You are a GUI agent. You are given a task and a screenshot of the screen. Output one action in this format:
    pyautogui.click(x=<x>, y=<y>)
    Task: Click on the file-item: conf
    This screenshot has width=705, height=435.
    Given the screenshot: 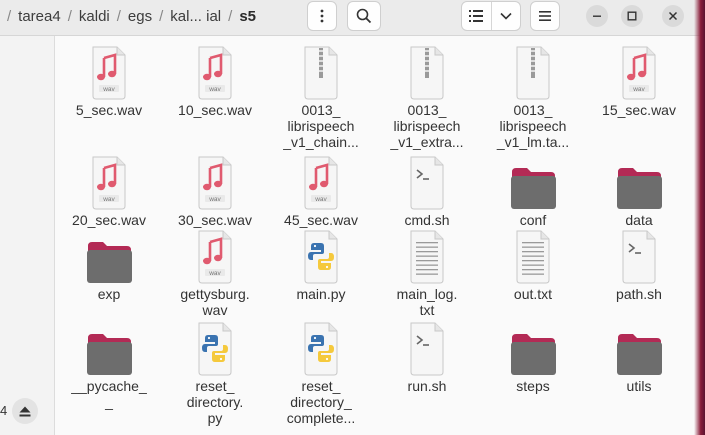 What is the action you would take?
    pyautogui.click(x=533, y=191)
    